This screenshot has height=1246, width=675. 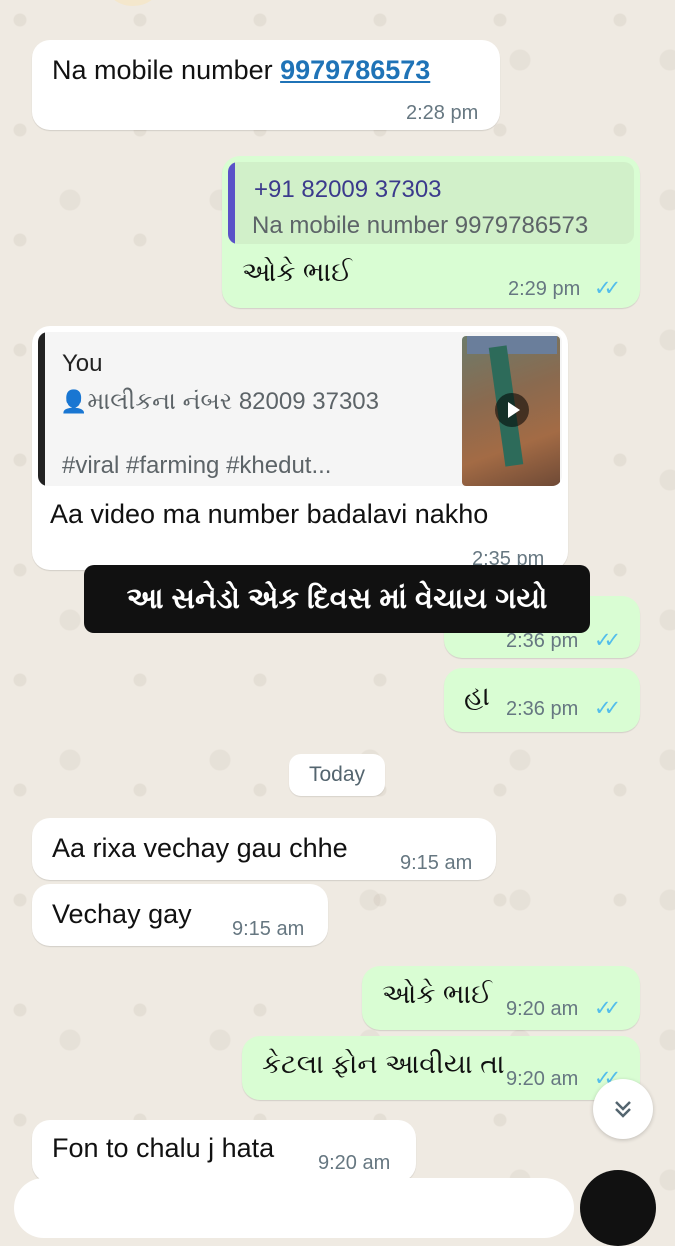 I want to click on message-incoming: Aa rixa vechay gau chhe 9:15 am, so click(x=264, y=849).